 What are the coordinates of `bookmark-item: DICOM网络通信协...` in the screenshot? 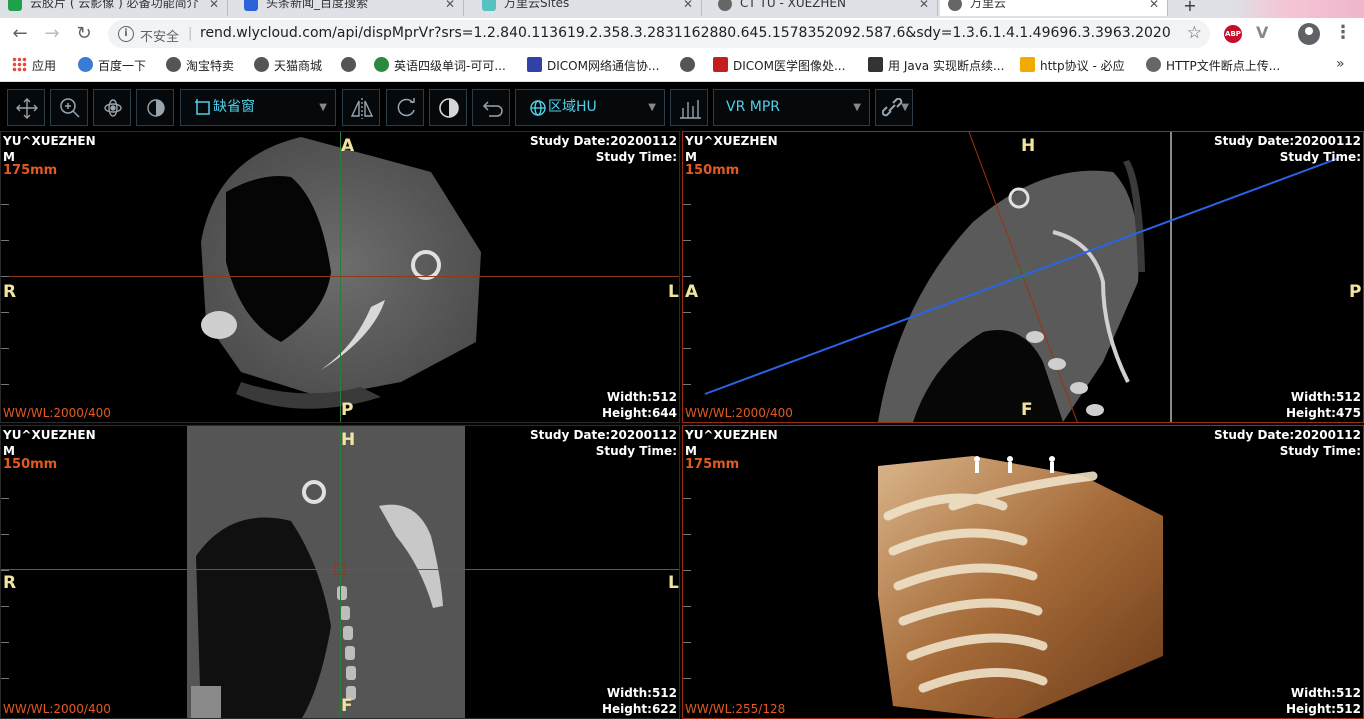 It's located at (593, 65).